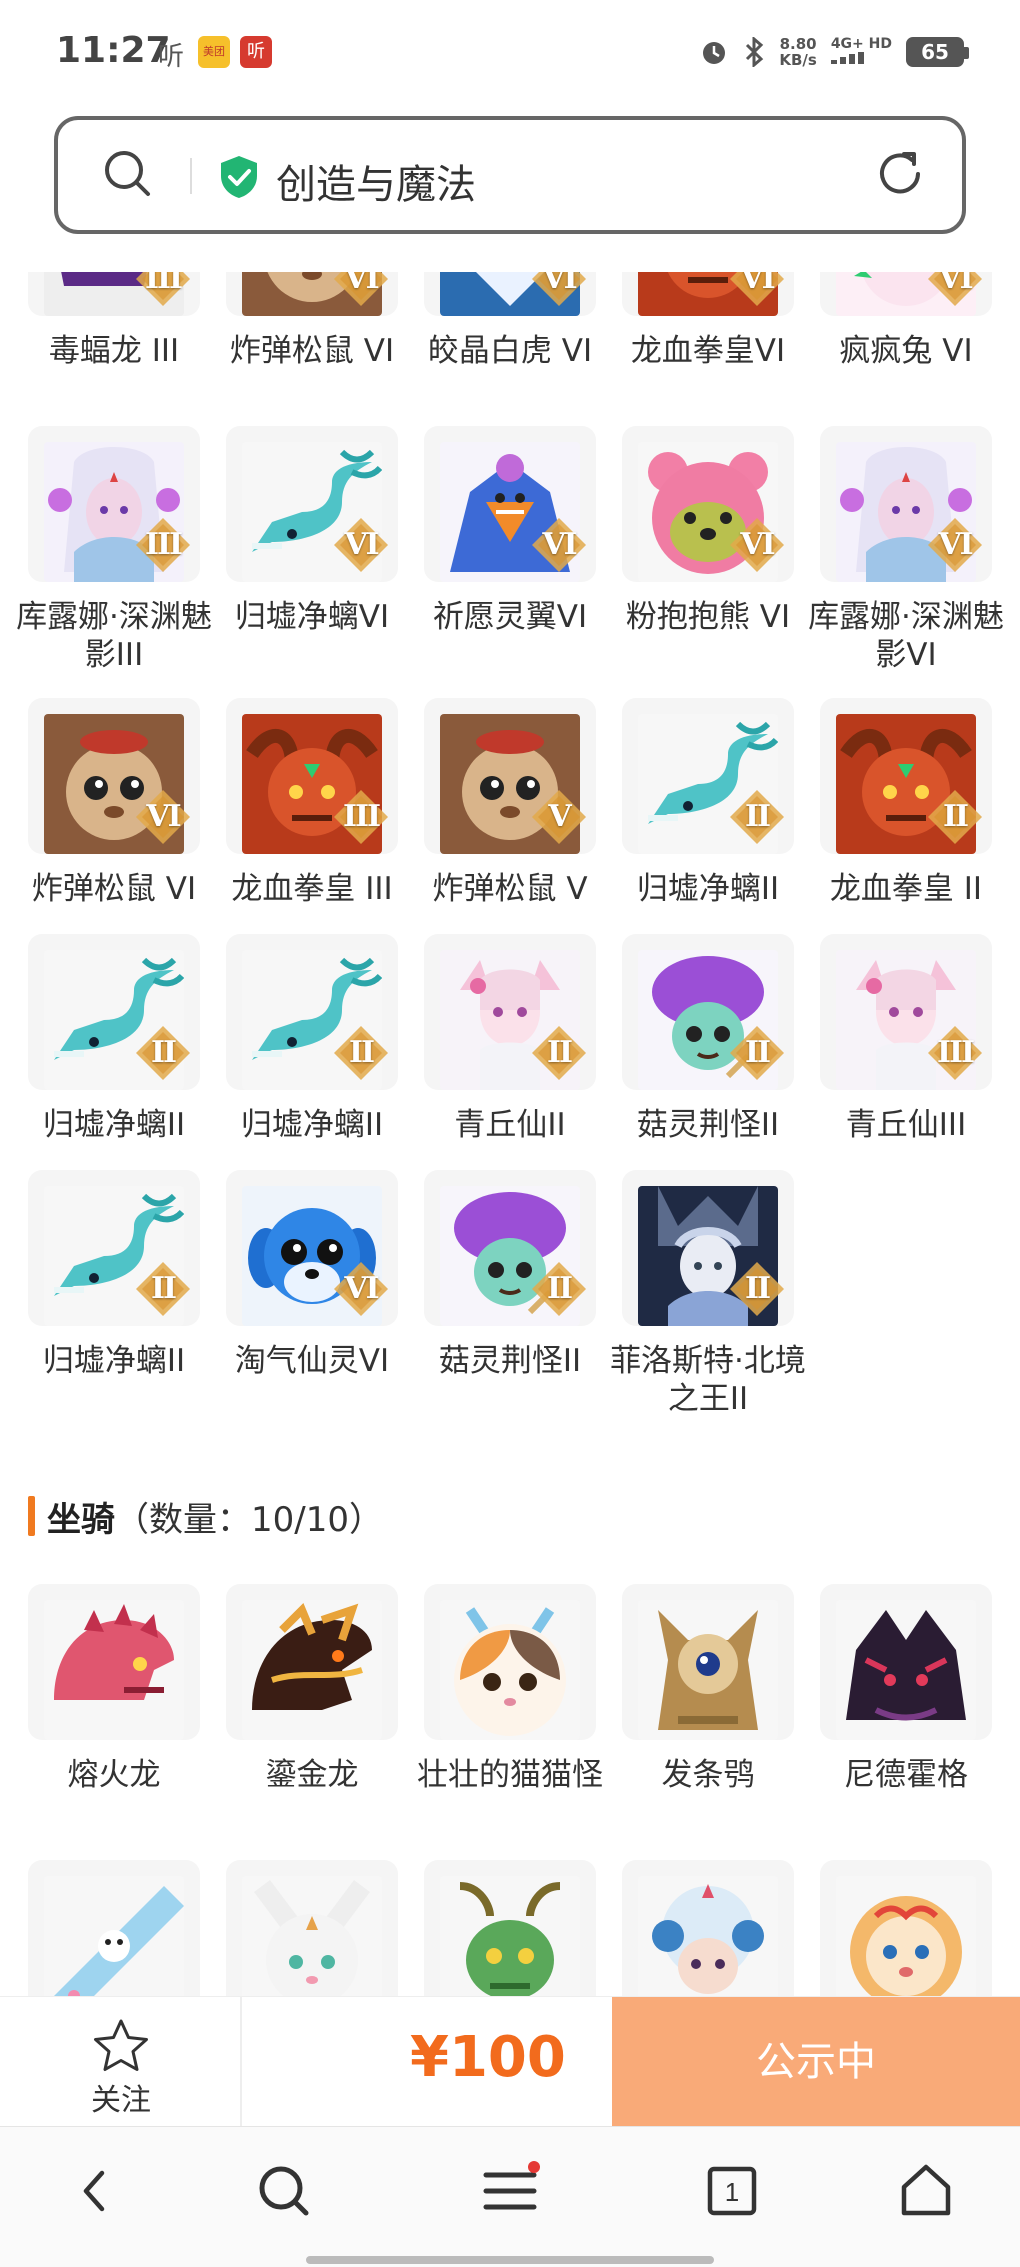 This screenshot has height=2267, width=1020. Describe the element at coordinates (239, 177) in the screenshot. I see `verified-shield-icon` at that location.